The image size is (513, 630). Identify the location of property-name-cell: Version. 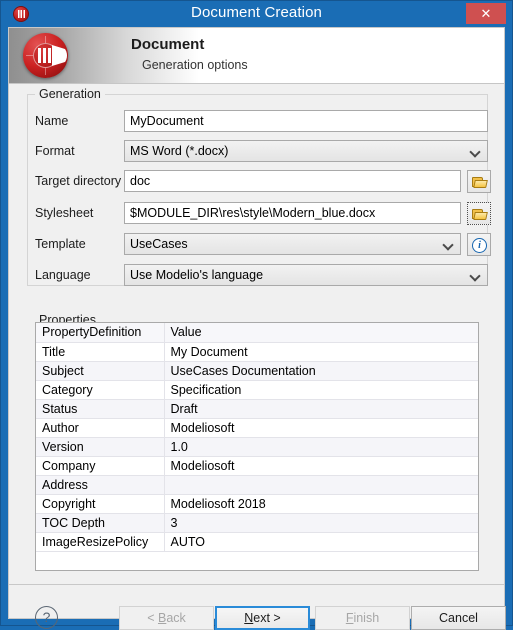
(100, 447).